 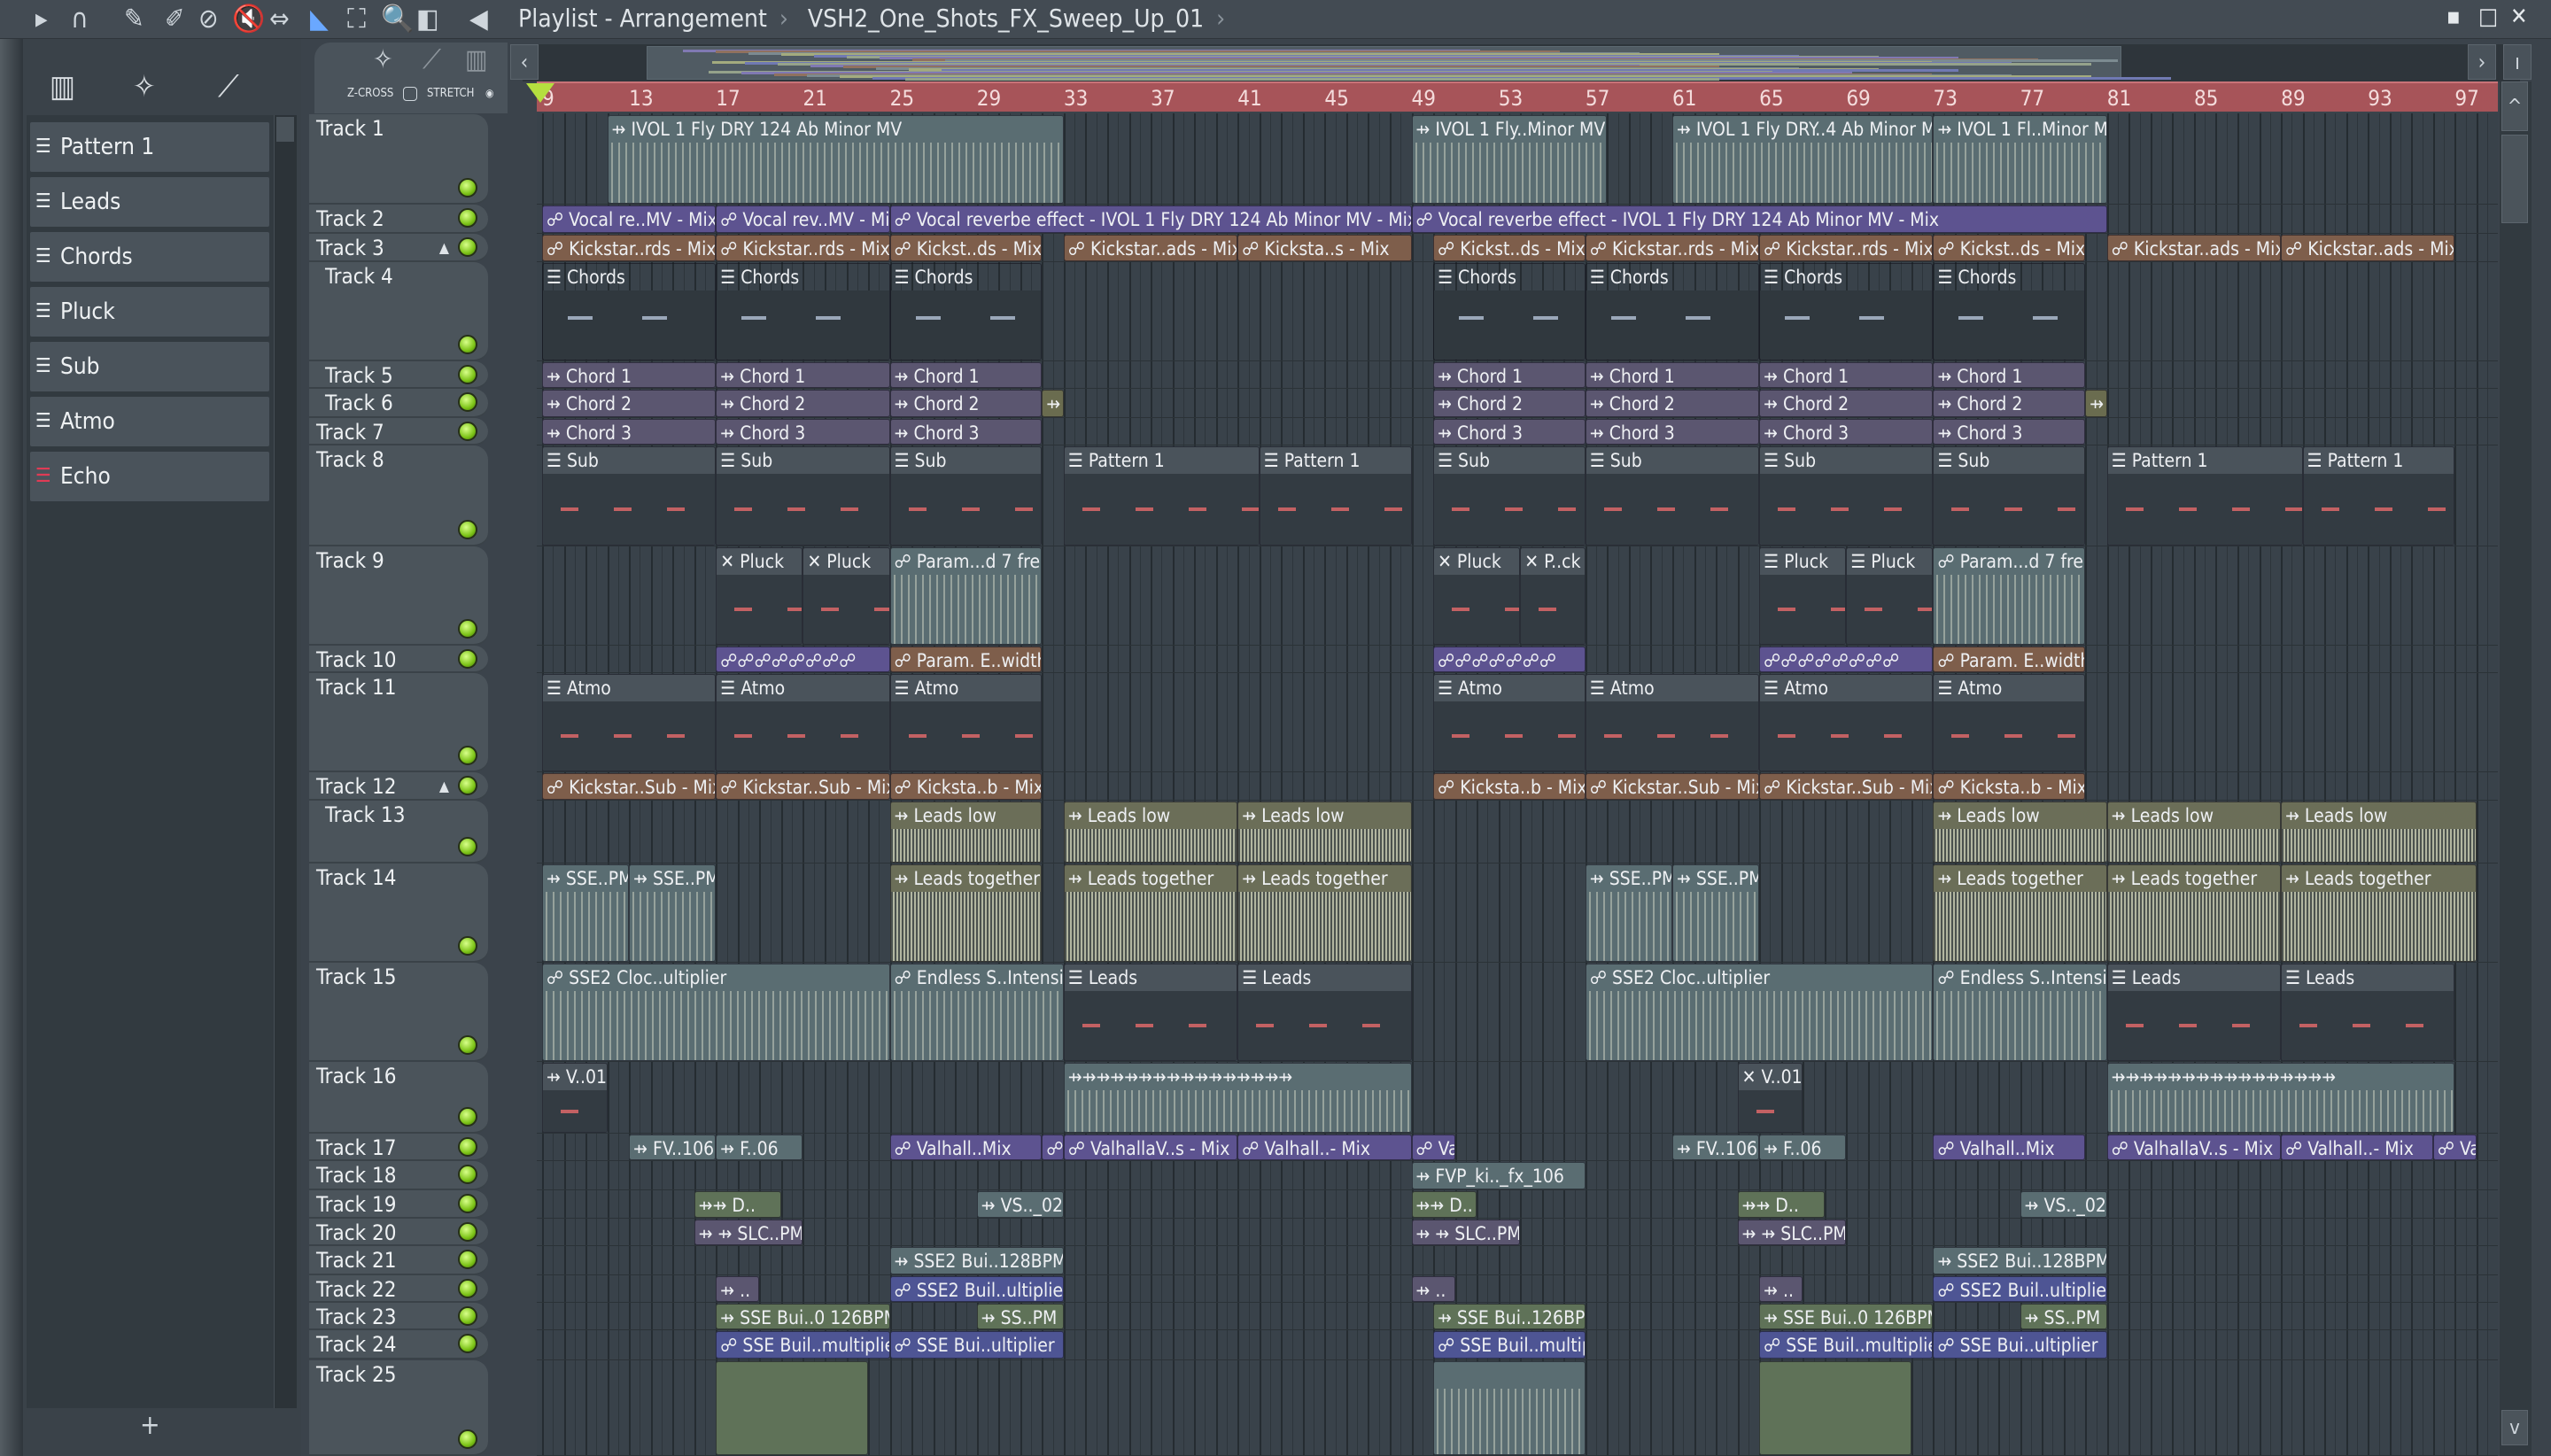 What do you see at coordinates (966, 660) in the screenshot?
I see `playlist-clip: ☍ Param. E..width` at bounding box center [966, 660].